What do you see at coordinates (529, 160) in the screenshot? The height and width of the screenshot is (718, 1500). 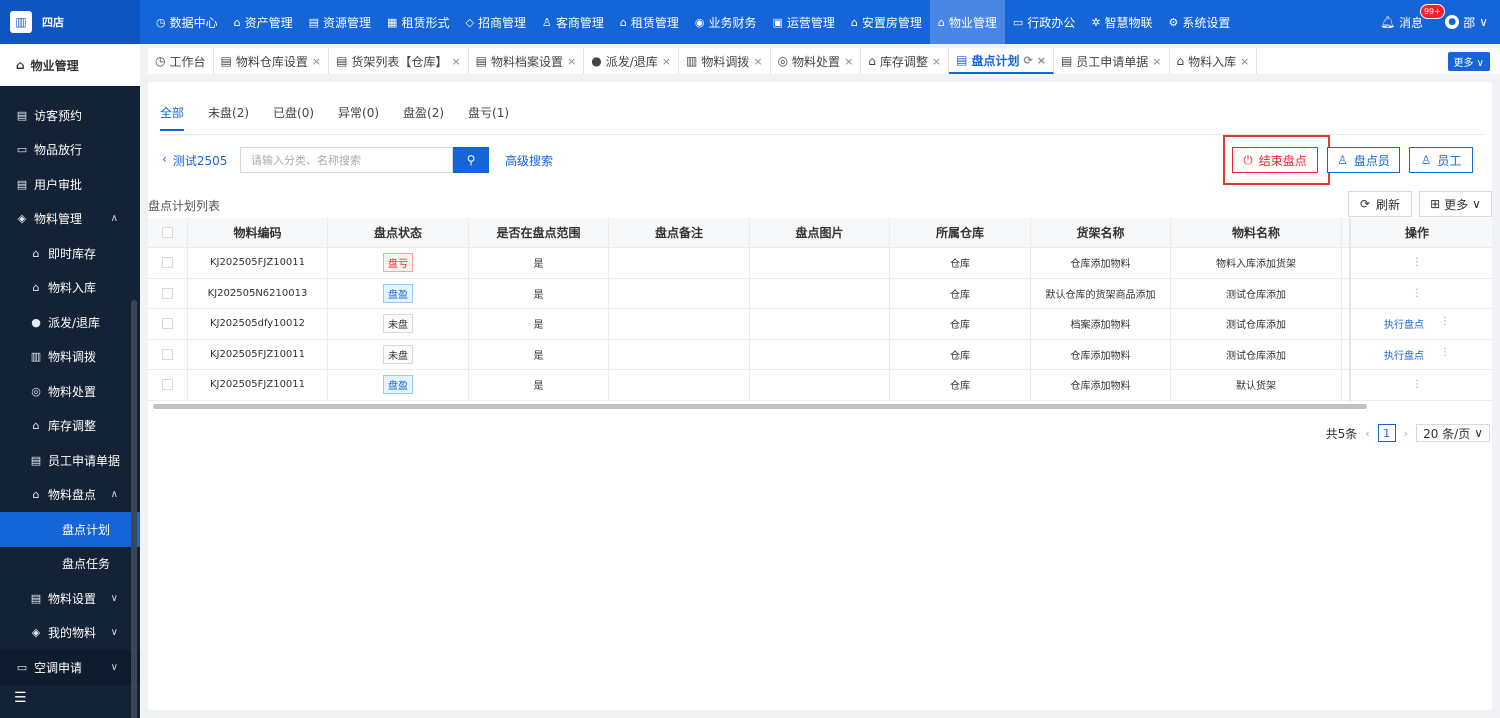 I see `advanced-search-link: 高级搜索` at bounding box center [529, 160].